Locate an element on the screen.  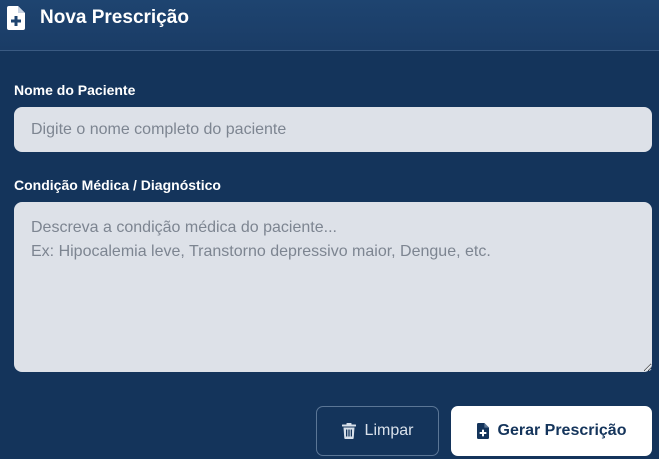
patient-name-input is located at coordinates (333, 129).